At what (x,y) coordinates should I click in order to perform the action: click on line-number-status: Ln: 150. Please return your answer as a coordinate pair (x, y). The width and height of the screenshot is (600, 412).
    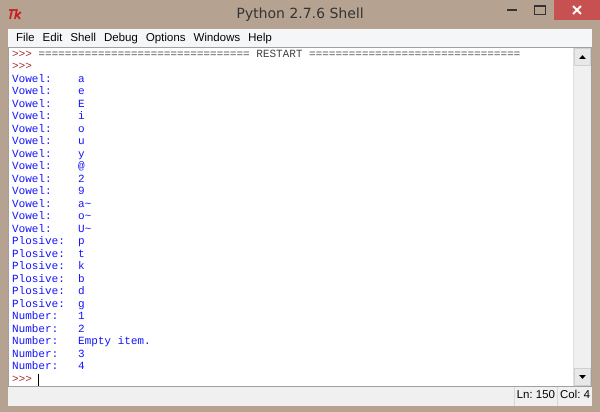
    Looking at the image, I should click on (535, 396).